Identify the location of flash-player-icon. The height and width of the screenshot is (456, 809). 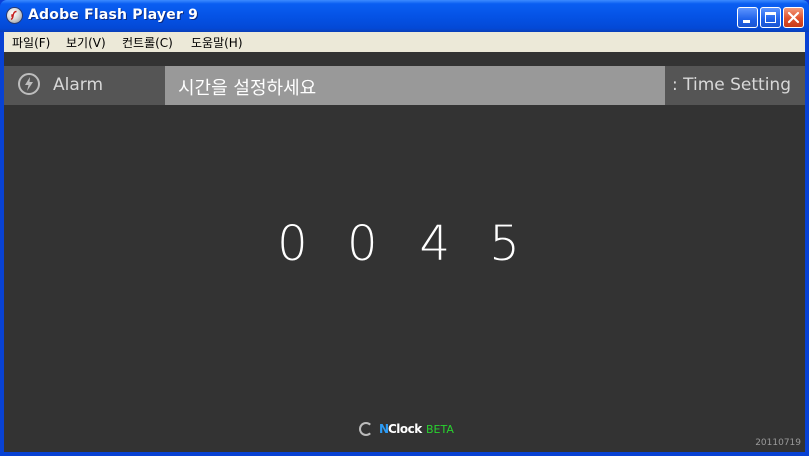
(14, 15).